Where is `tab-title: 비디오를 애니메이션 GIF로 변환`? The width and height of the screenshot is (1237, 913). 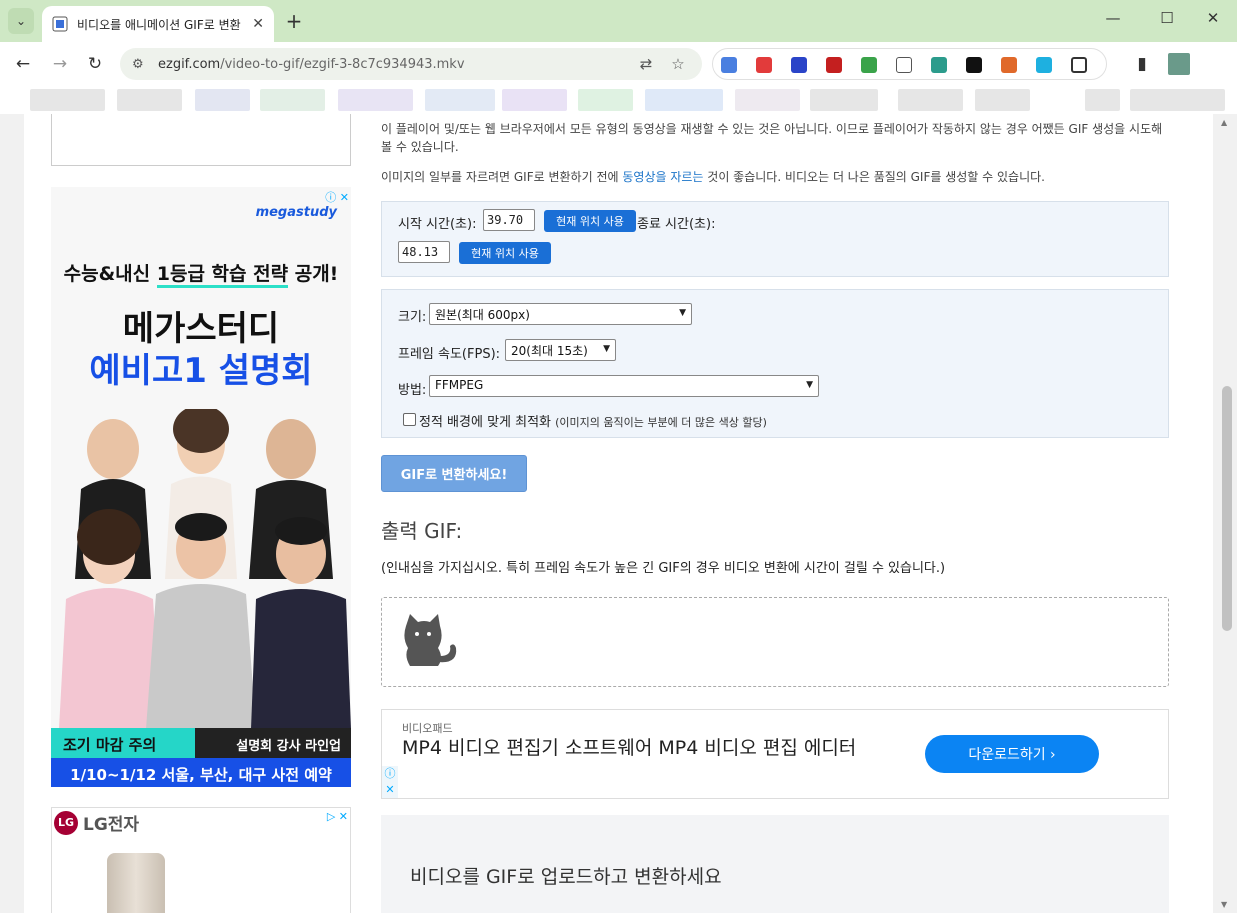
tab-title: 비디오를 애니메이션 GIF로 변환 is located at coordinates (159, 24).